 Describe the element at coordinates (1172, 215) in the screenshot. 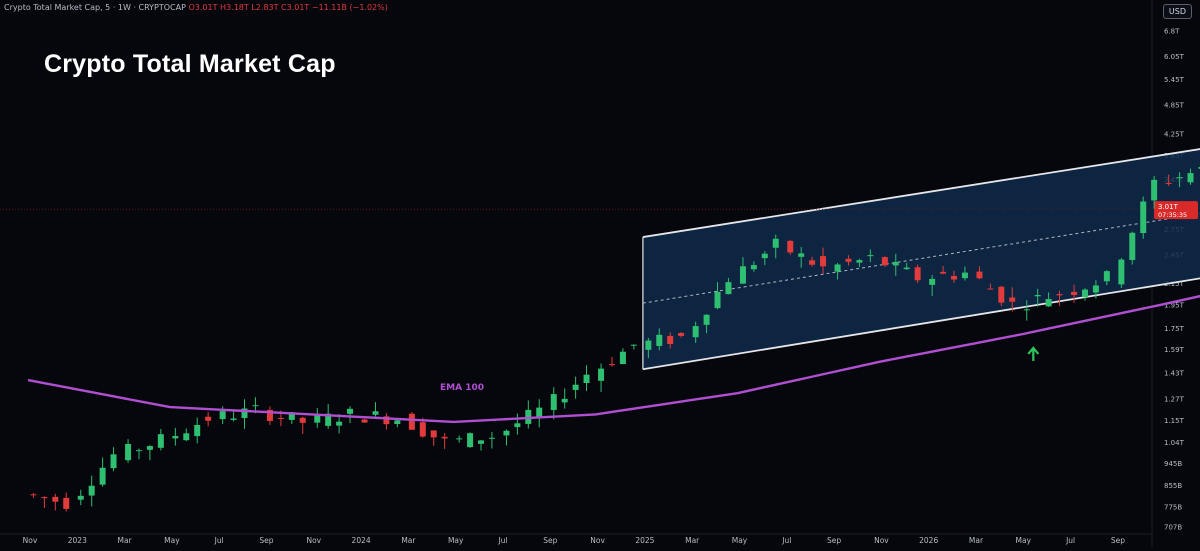

I see `countdown-text: 07:35:35` at that location.